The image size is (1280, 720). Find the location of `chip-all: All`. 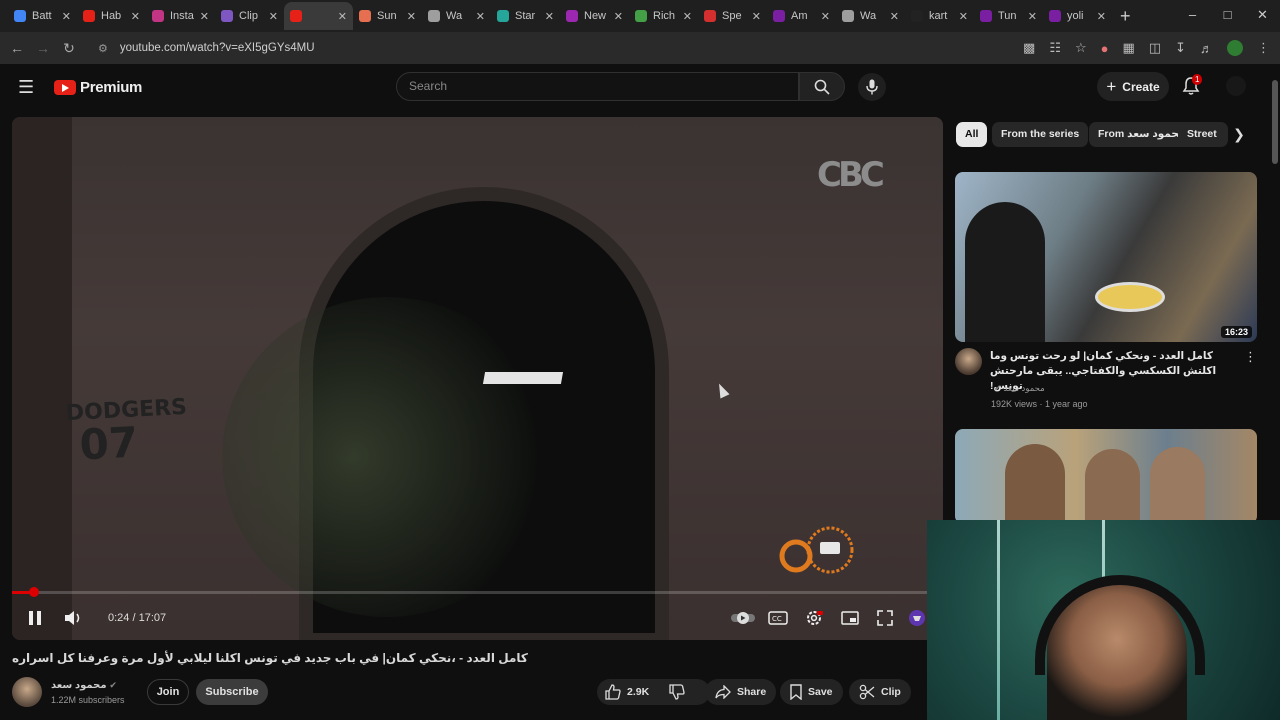

chip-all: All is located at coordinates (972, 134).